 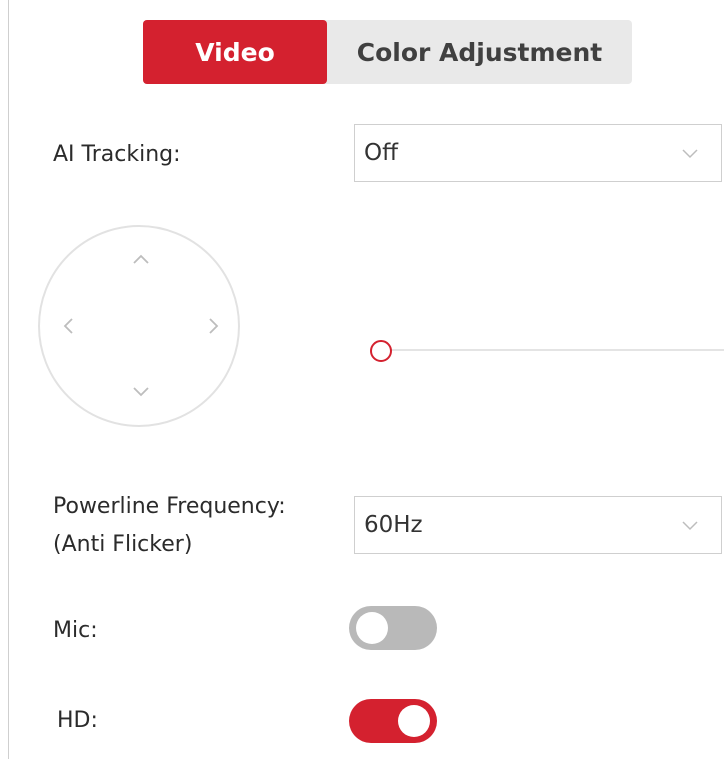 What do you see at coordinates (69, 326) in the screenshot?
I see `pan-left-icon` at bounding box center [69, 326].